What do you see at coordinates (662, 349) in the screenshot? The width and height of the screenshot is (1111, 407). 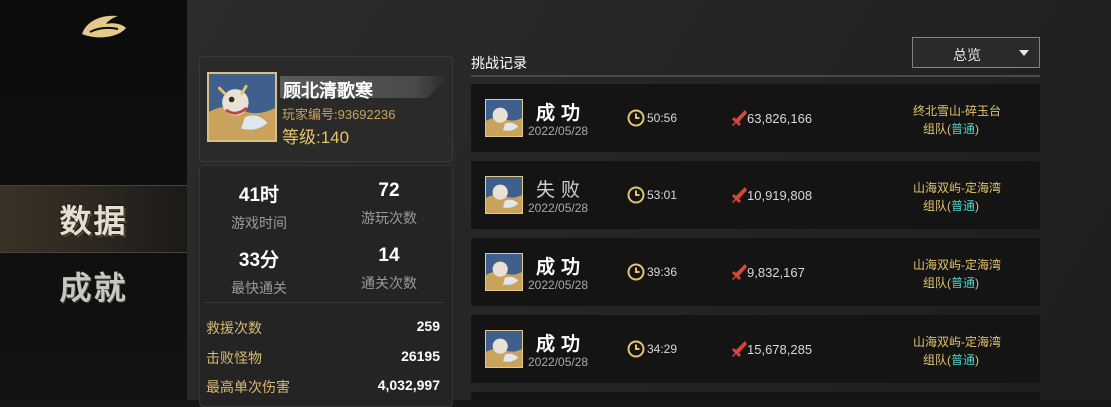 I see `record-duration: 34:29` at bounding box center [662, 349].